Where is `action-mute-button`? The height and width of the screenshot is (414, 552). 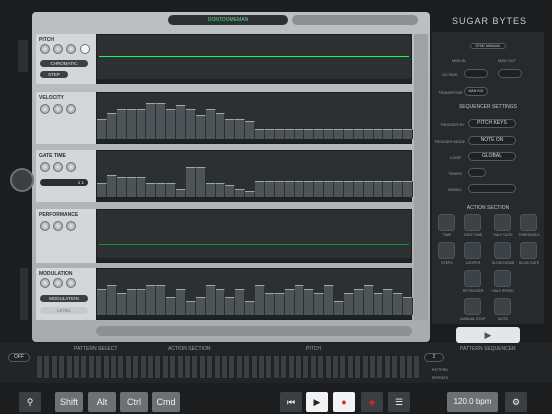 action-mute-button is located at coordinates (502, 306).